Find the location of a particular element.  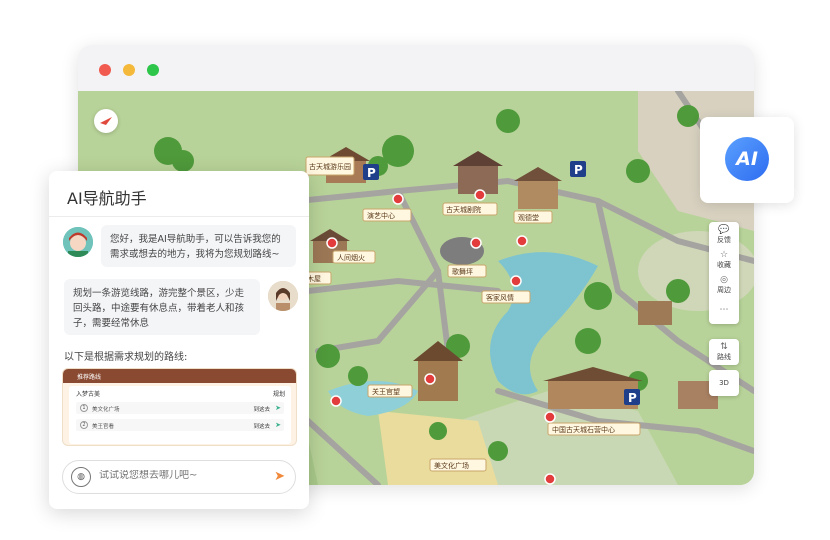

map-label-7: 关王官望 is located at coordinates (386, 391).